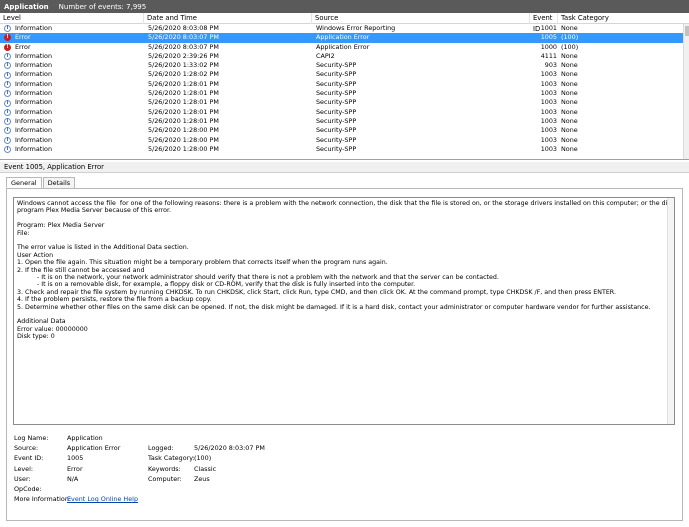 The height and width of the screenshot is (527, 689). I want to click on column-date: Date and Time, so click(228, 18).